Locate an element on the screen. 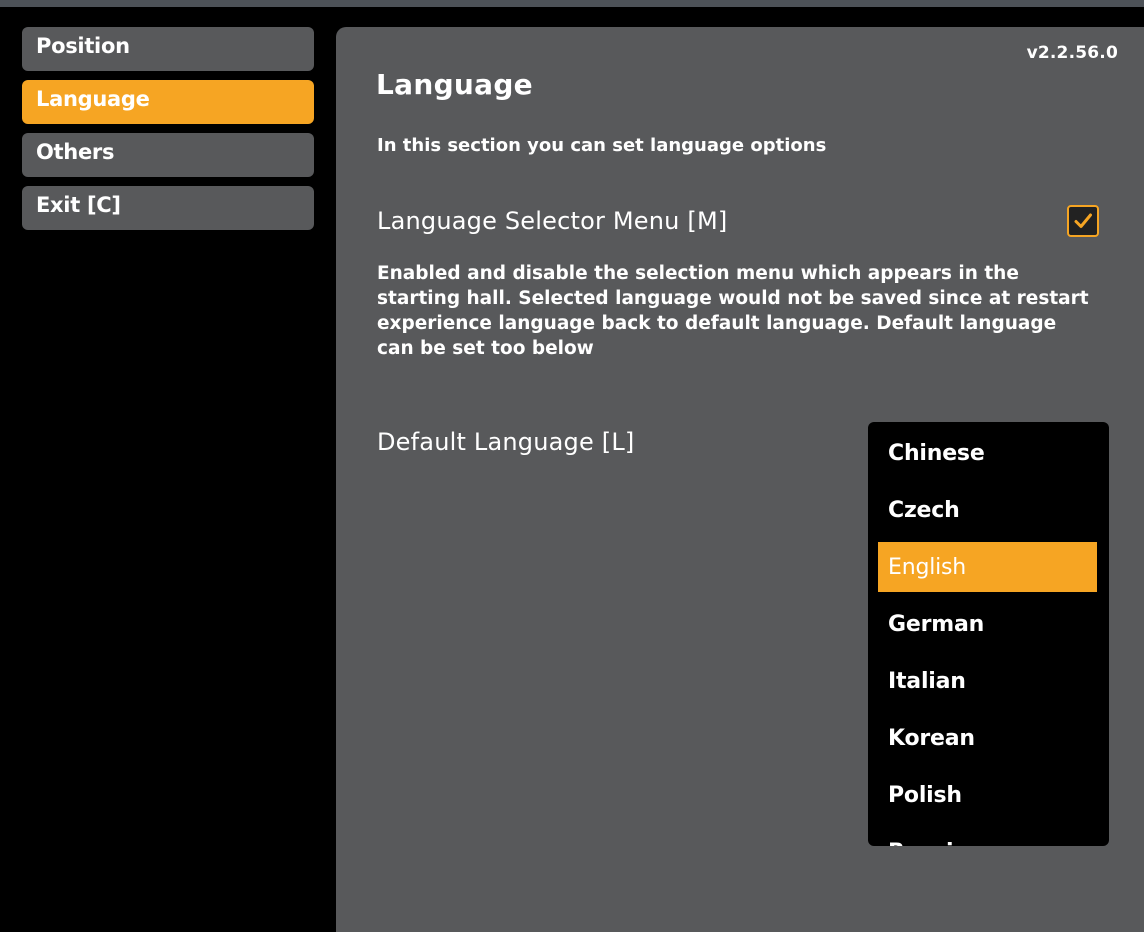 This screenshot has height=932, width=1144. language-option-chinese: Chinese is located at coordinates (987, 453).